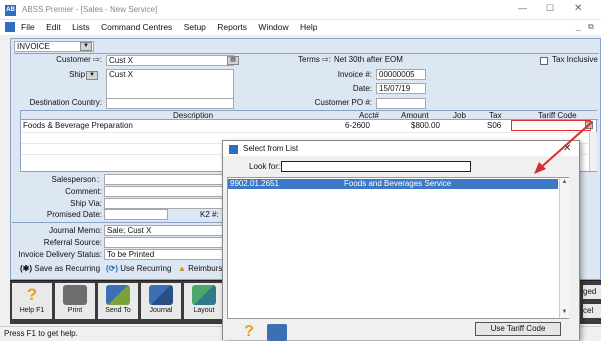 This screenshot has height=341, width=601. I want to click on window-title: ABSS Premier - [Sales - New Service], so click(90, 9).